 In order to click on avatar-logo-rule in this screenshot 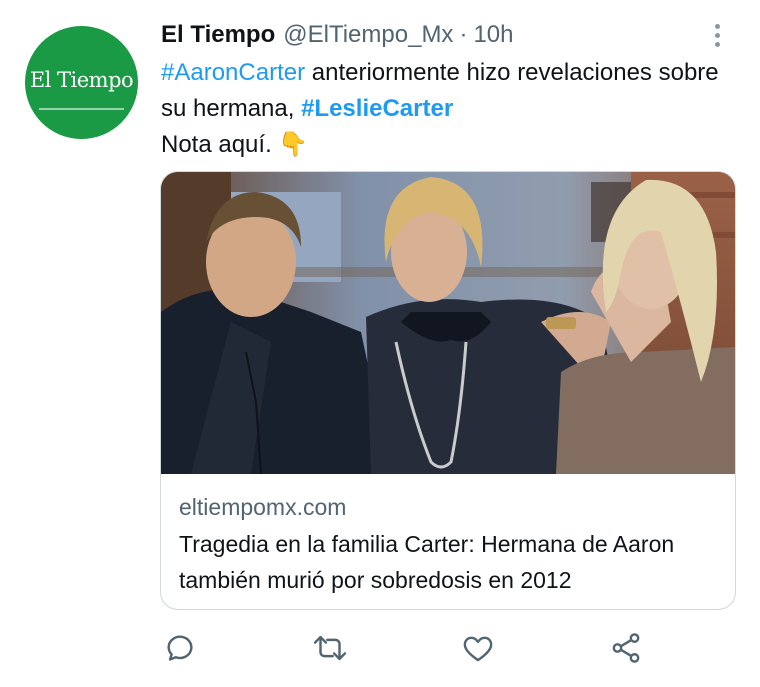, I will do `click(81, 109)`.